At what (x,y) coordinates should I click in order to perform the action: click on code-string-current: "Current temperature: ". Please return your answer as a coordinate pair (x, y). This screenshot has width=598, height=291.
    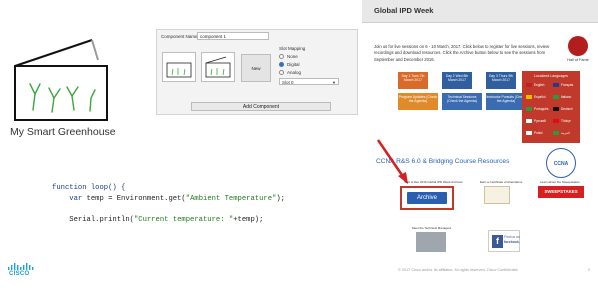
    Looking at the image, I should click on (183, 219).